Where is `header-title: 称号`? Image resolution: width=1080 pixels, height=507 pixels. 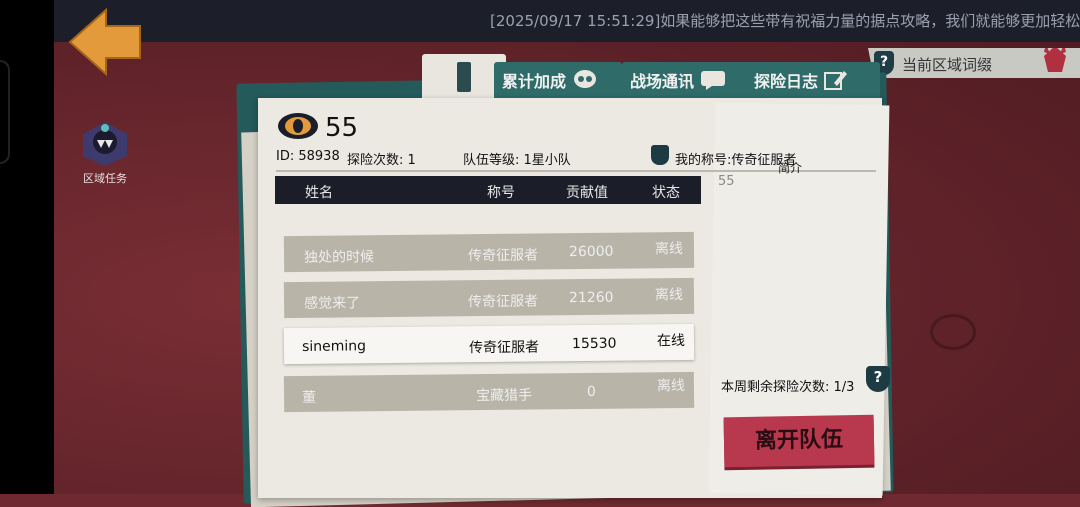 header-title: 称号 is located at coordinates (501, 193).